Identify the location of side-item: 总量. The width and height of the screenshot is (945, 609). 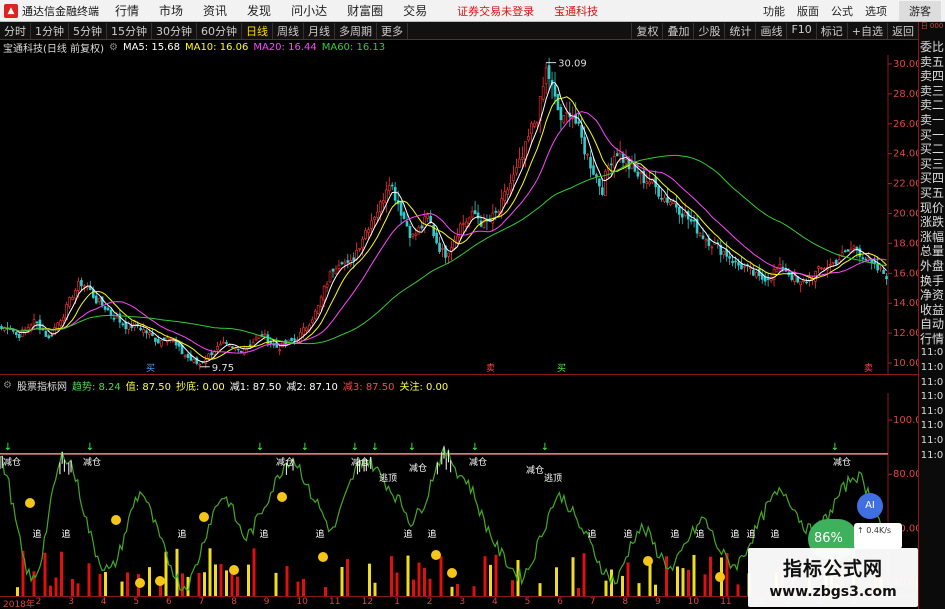
(932, 251).